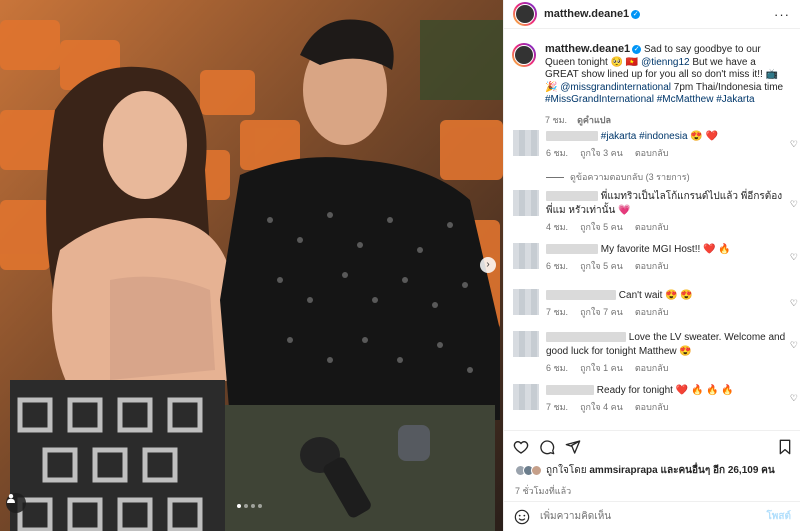 This screenshot has height=531, width=800. I want to click on liker-avatar, so click(536, 470).